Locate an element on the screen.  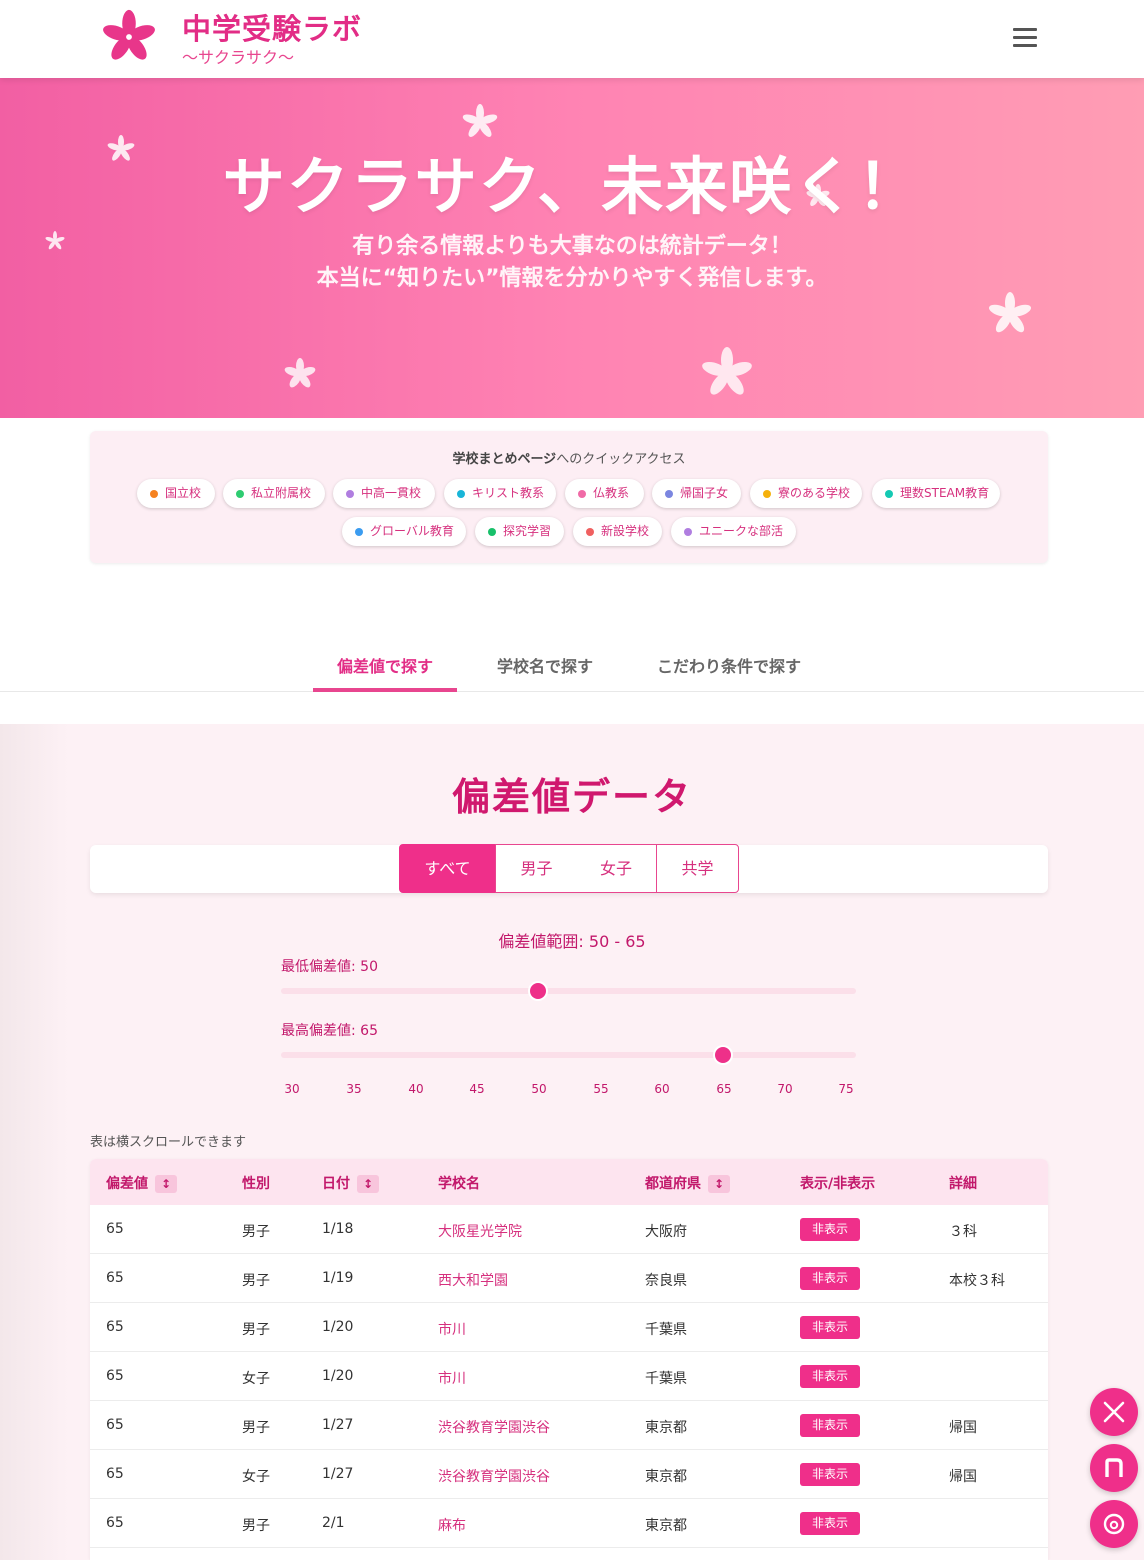
x-icon is located at coordinates (1114, 1412).